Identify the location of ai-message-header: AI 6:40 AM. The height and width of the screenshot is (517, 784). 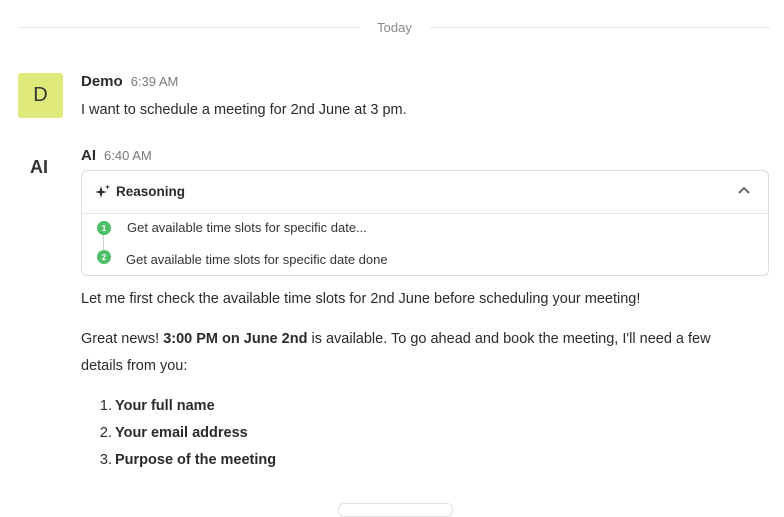
(116, 155).